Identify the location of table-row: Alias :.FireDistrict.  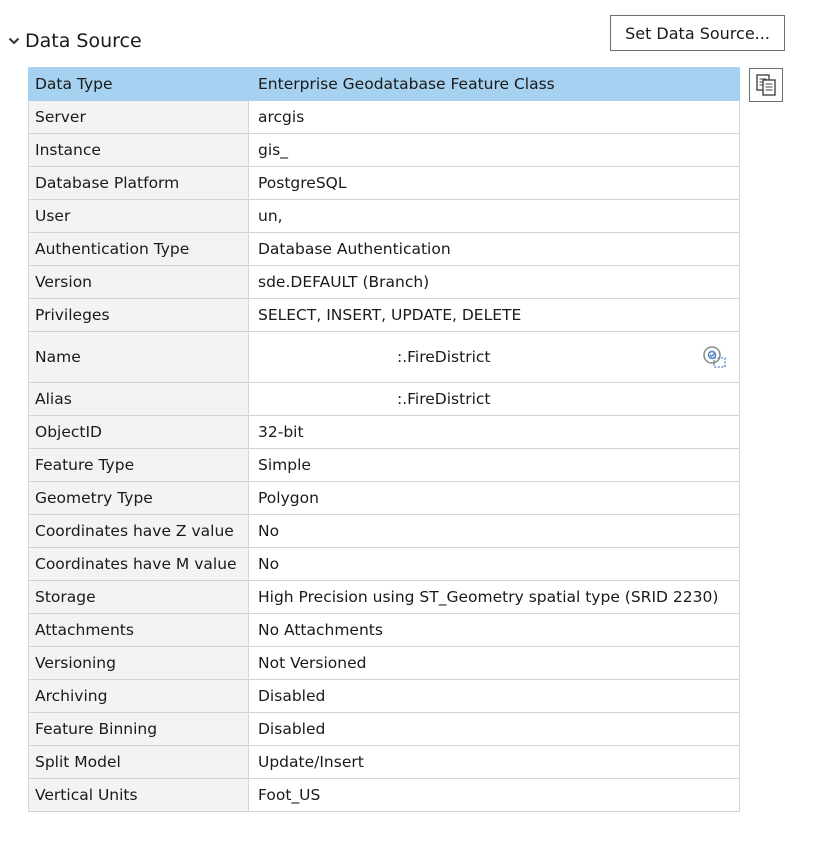
(384, 399).